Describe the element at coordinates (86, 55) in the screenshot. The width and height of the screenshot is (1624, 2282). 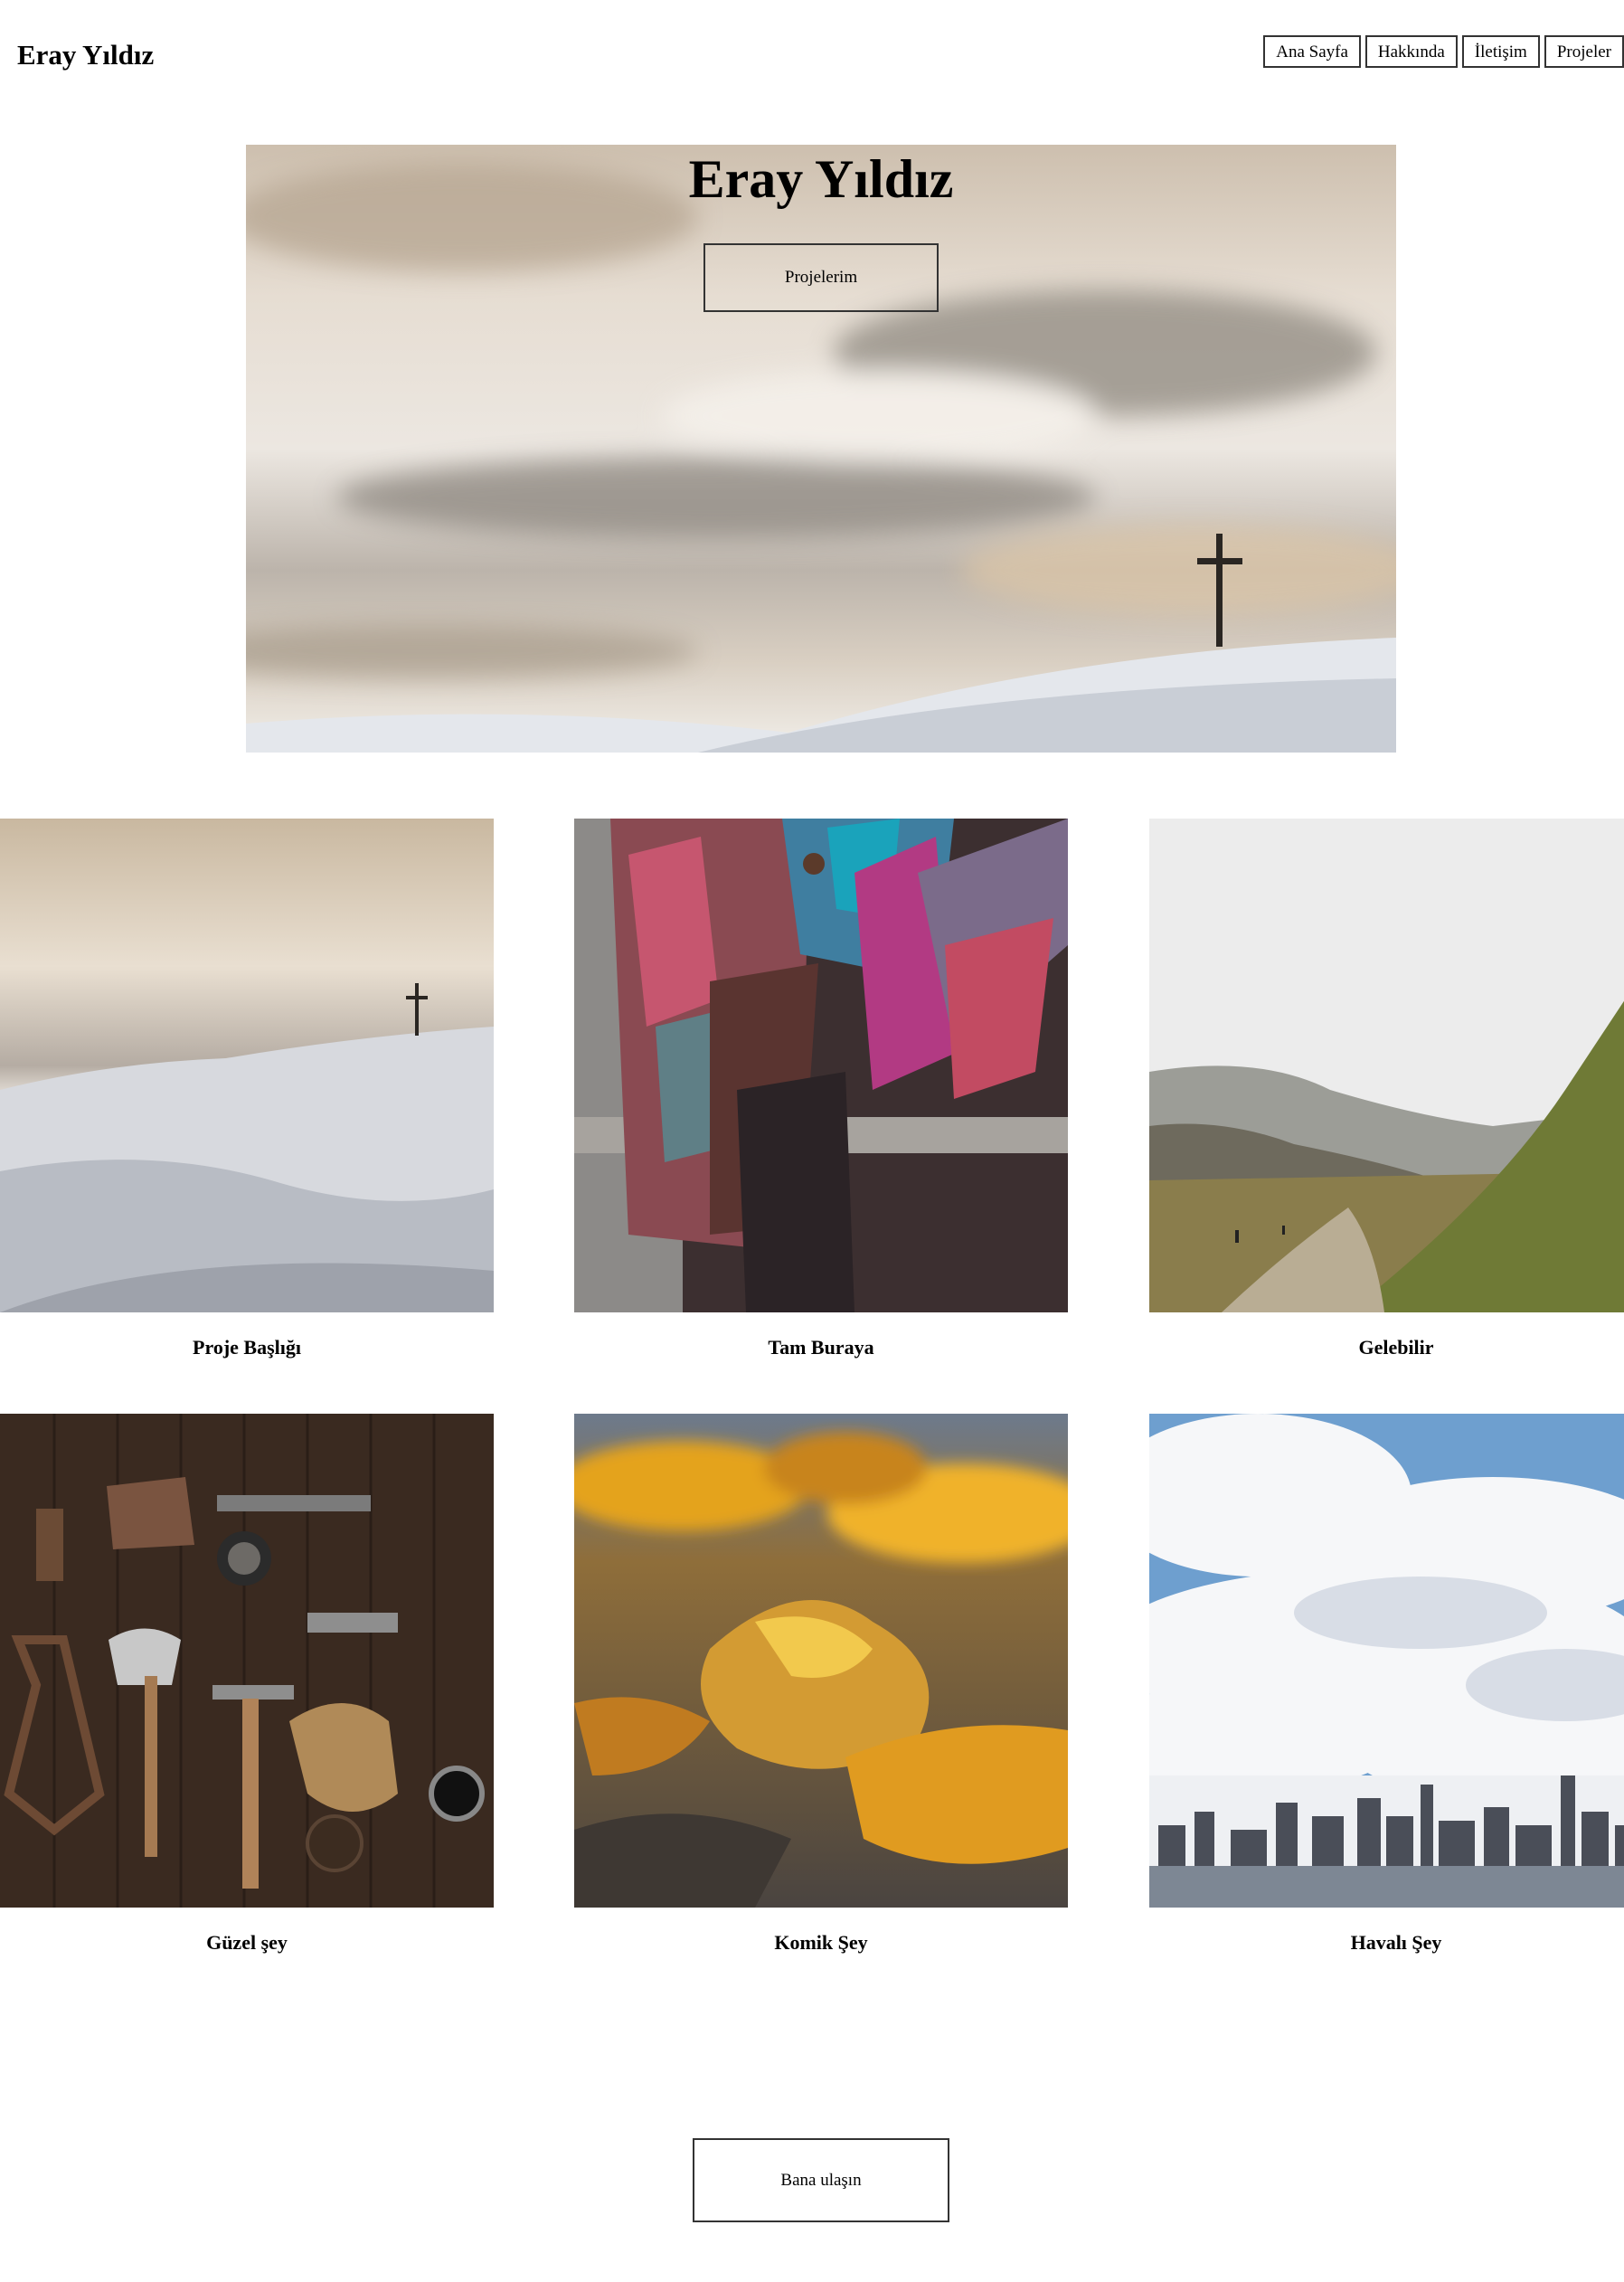
I see `site-brand: Eray Yıldız` at that location.